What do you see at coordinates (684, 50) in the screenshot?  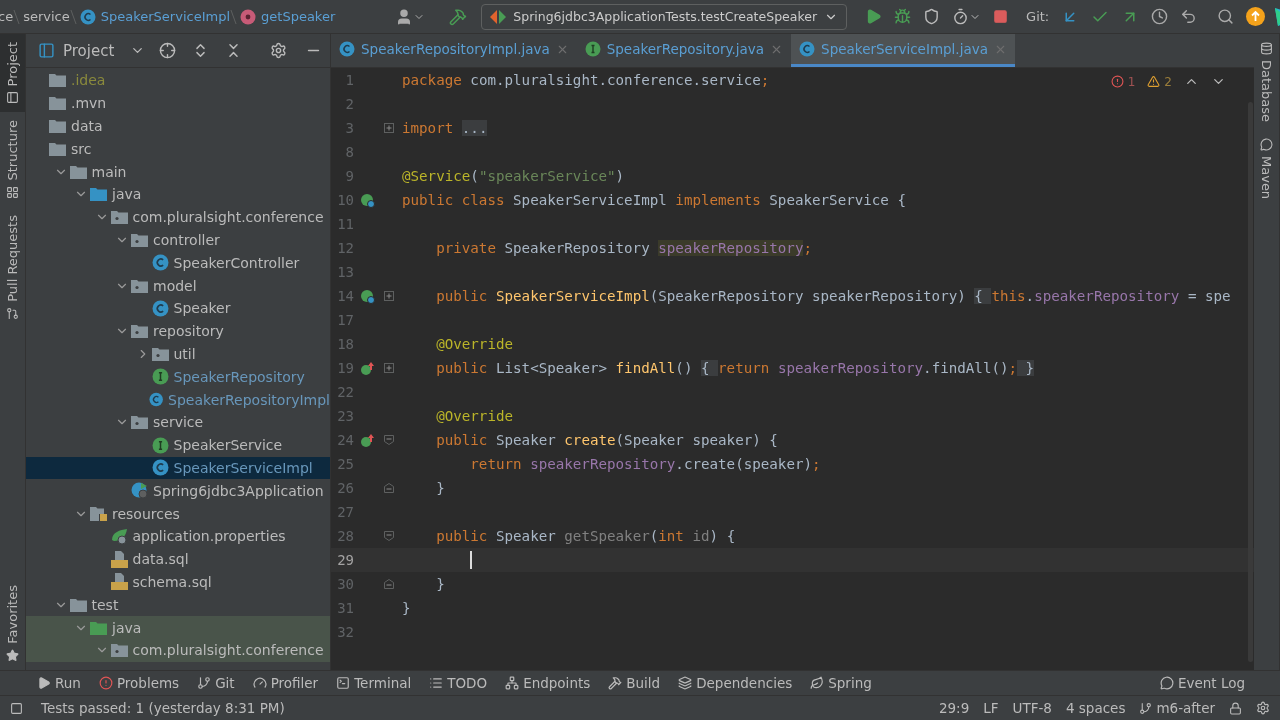 I see `editor-tab: SpeakerRepository.java` at bounding box center [684, 50].